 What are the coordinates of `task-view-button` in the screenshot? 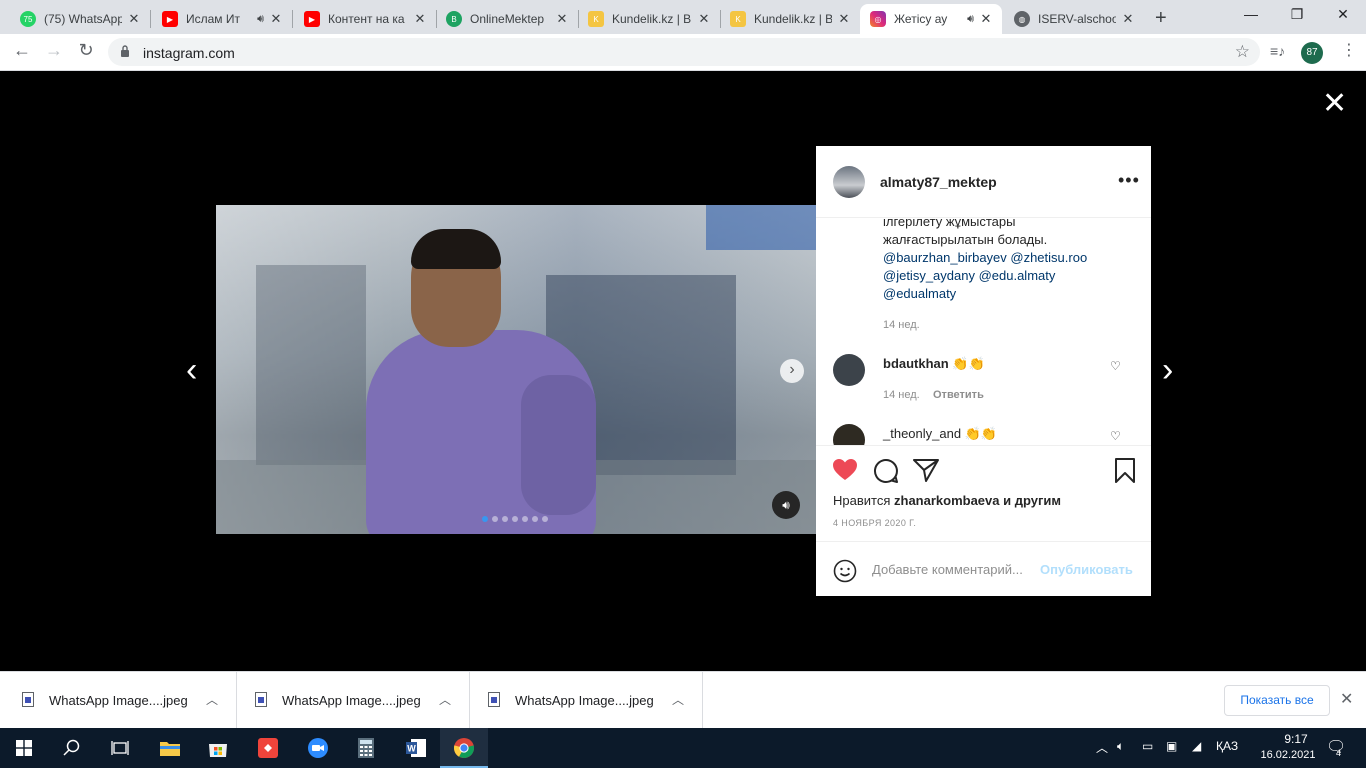 It's located at (120, 748).